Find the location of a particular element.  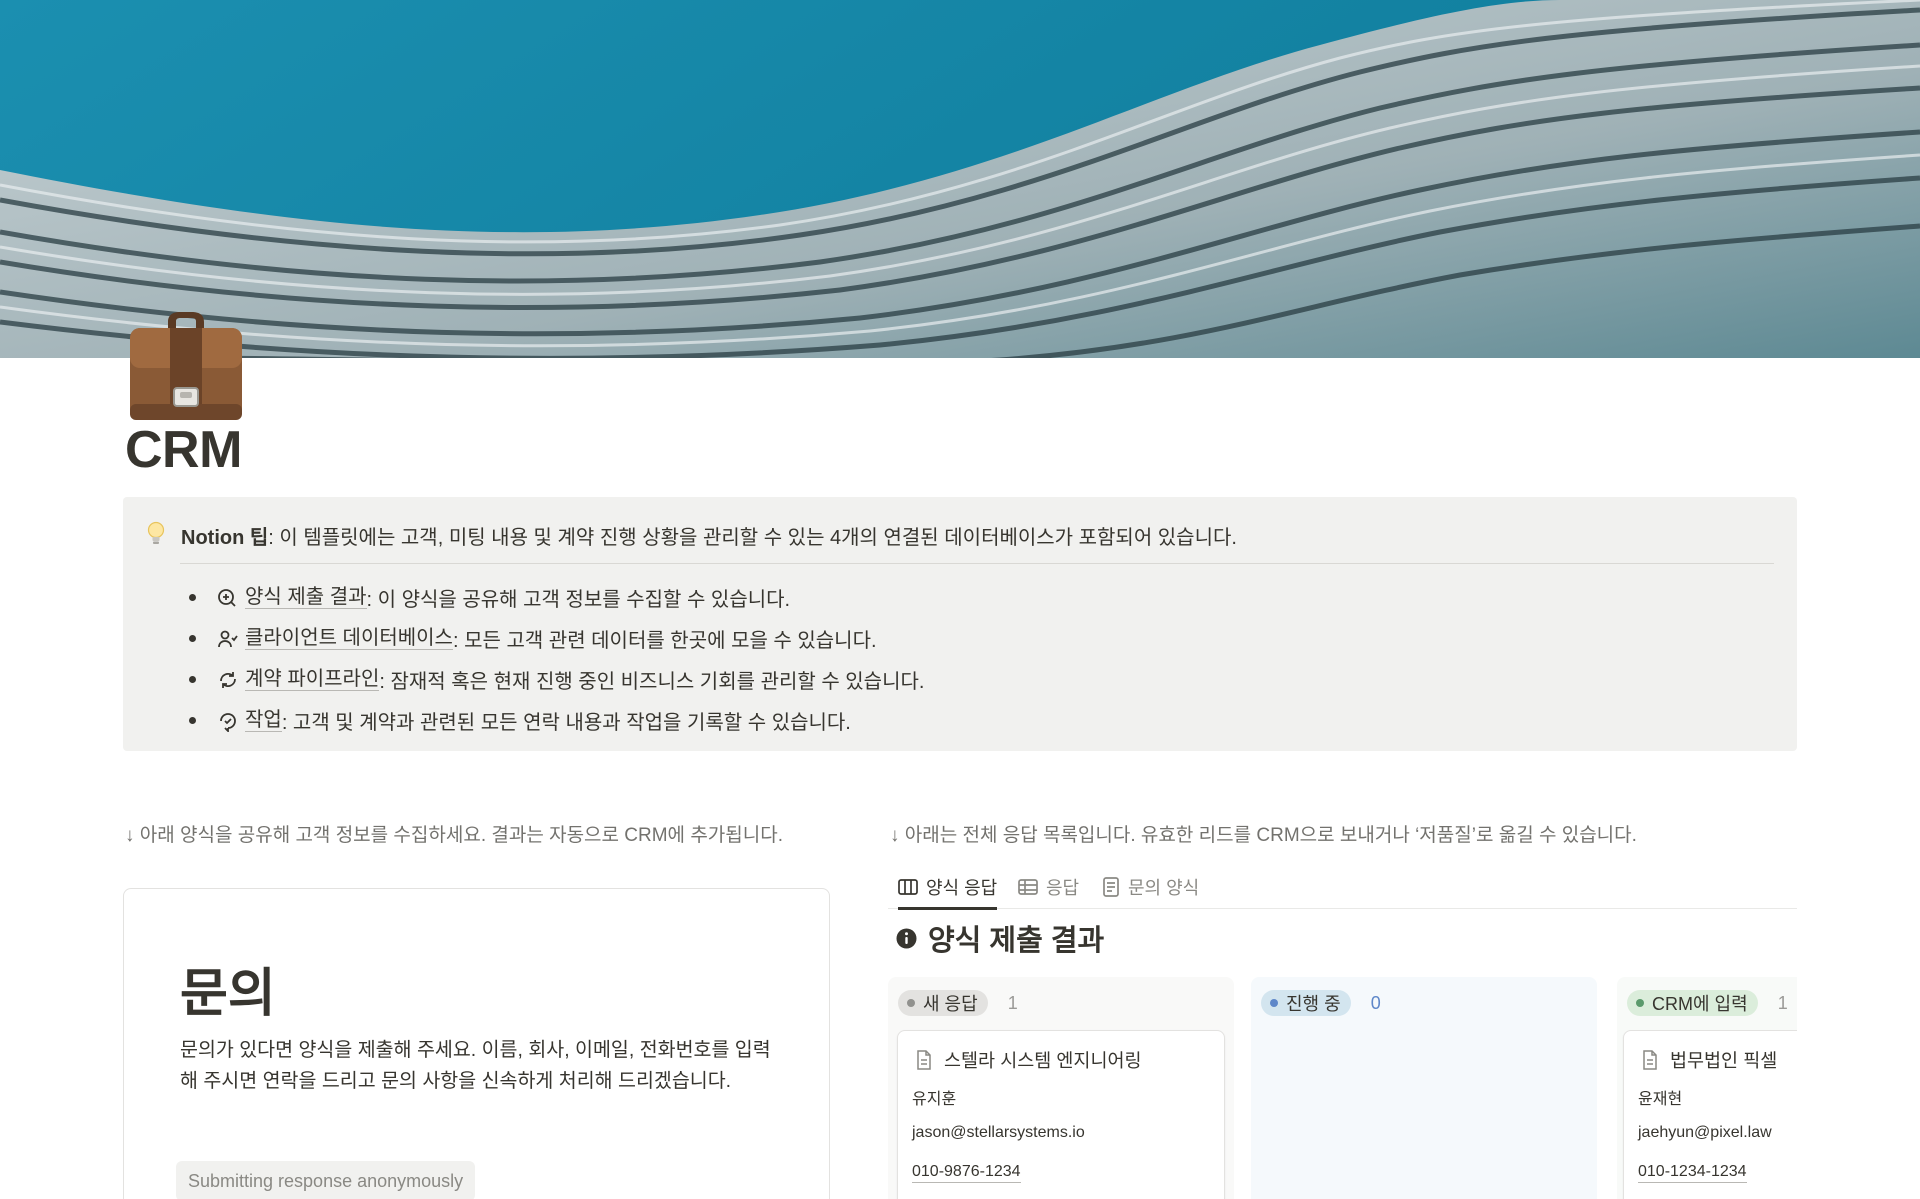

form-results-link: 양식 제출 결과 is located at coordinates (306, 597).